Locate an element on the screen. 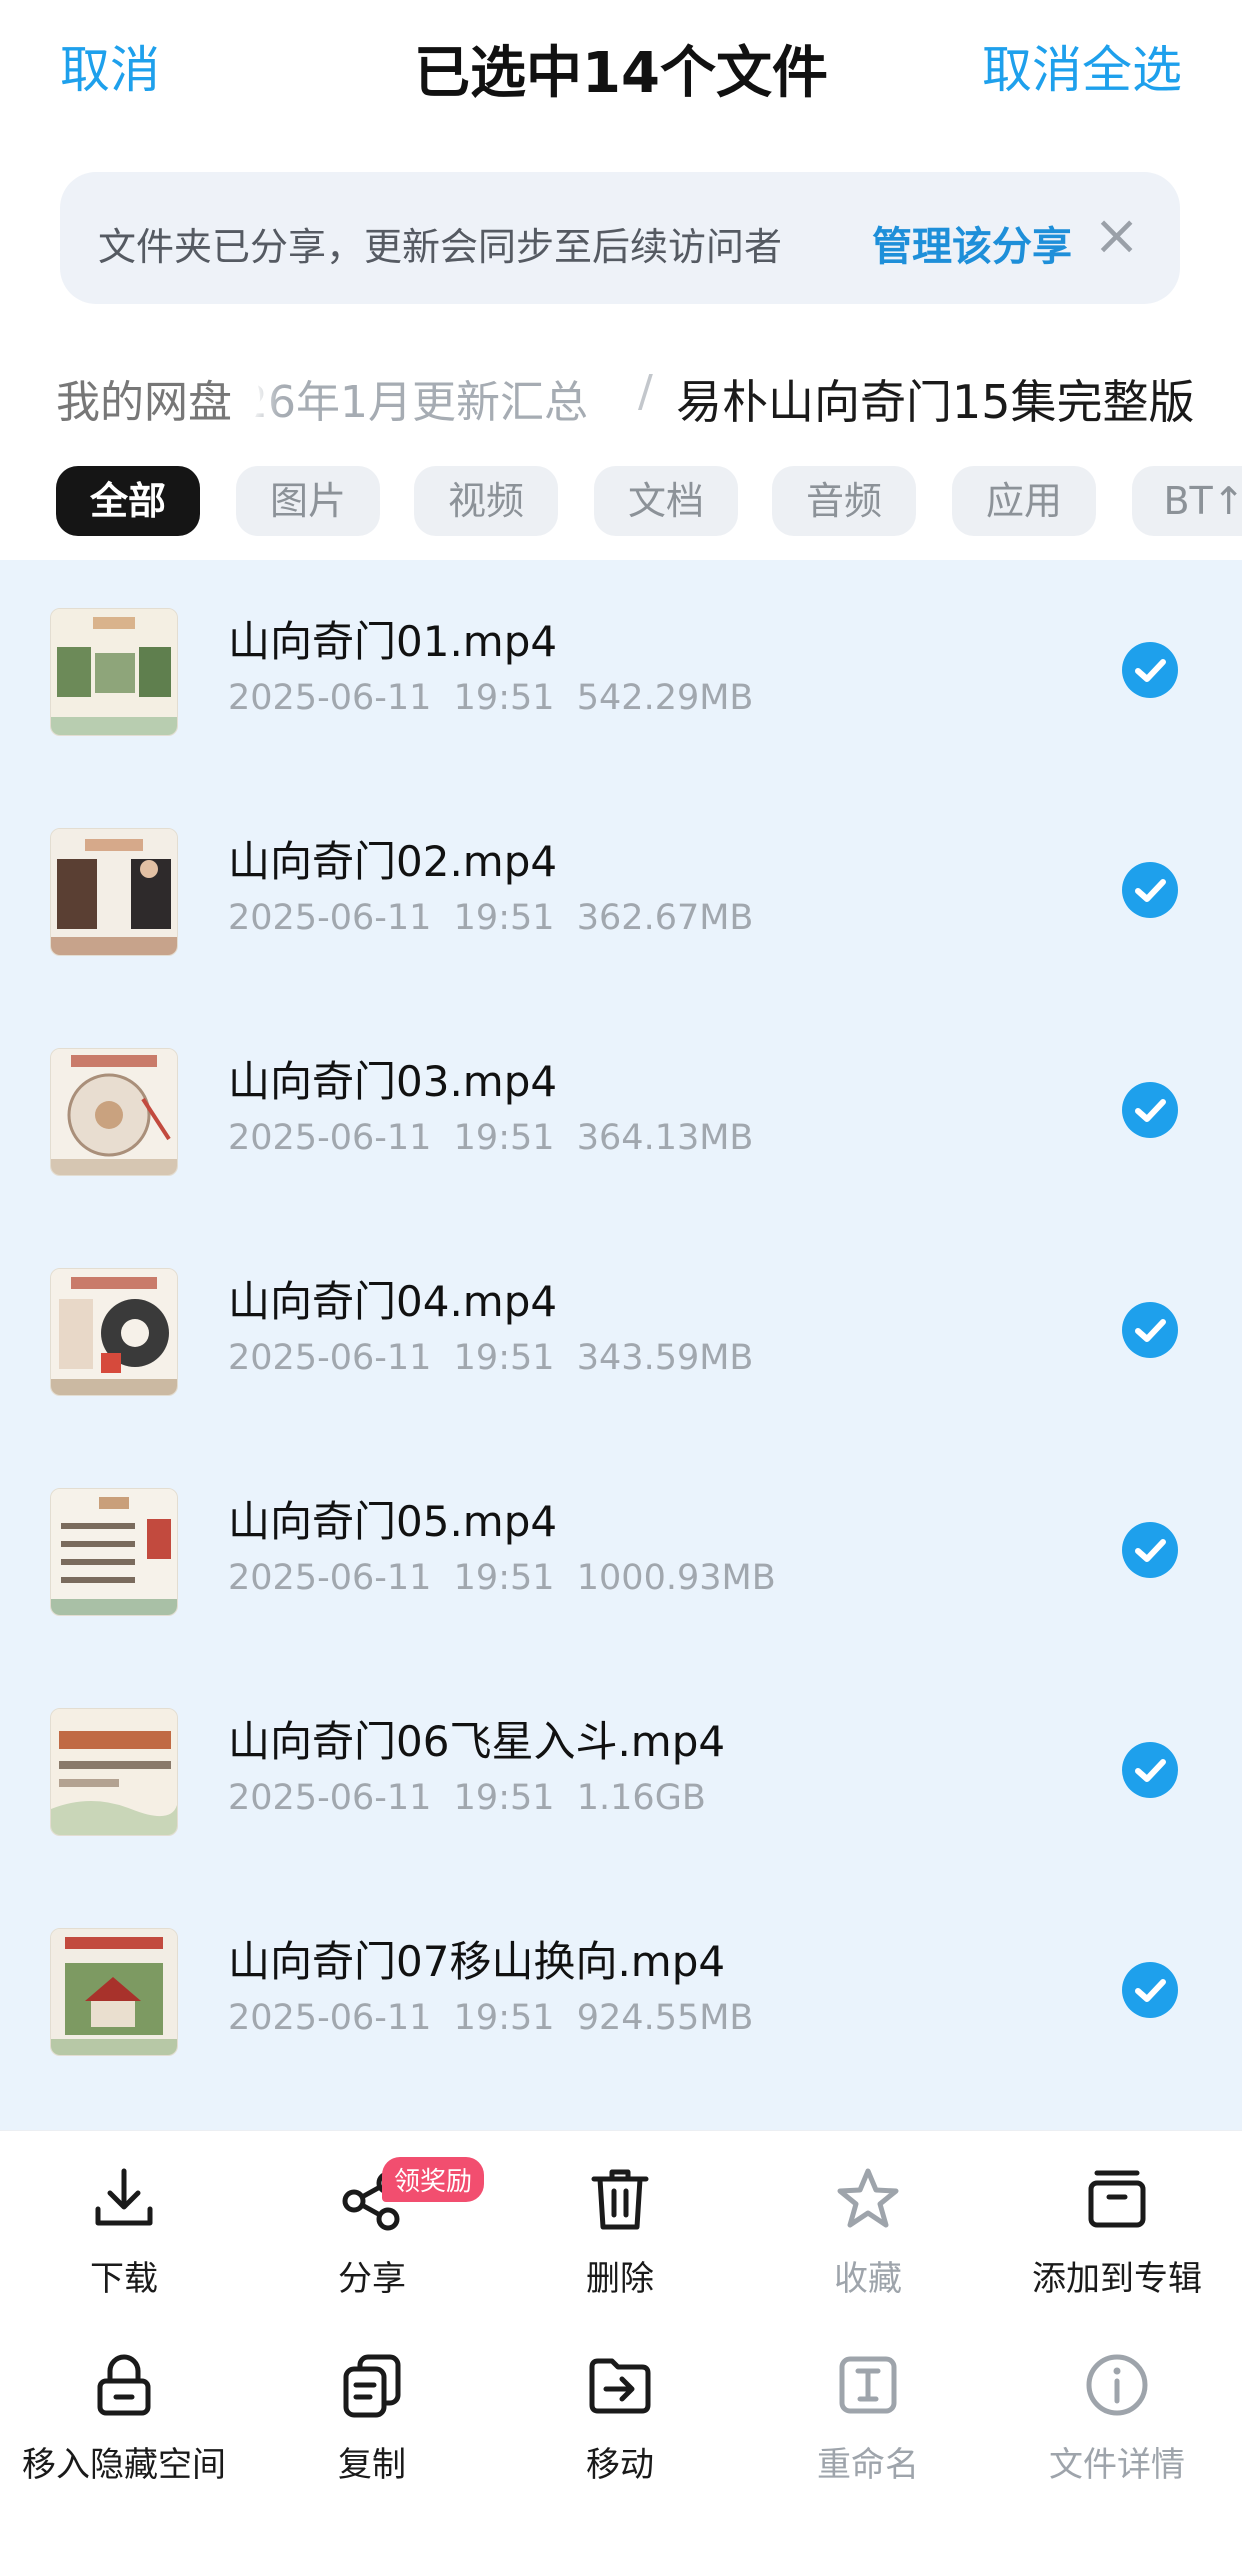 The width and height of the screenshot is (1242, 2561). trash-icon is located at coordinates (620, 2199).